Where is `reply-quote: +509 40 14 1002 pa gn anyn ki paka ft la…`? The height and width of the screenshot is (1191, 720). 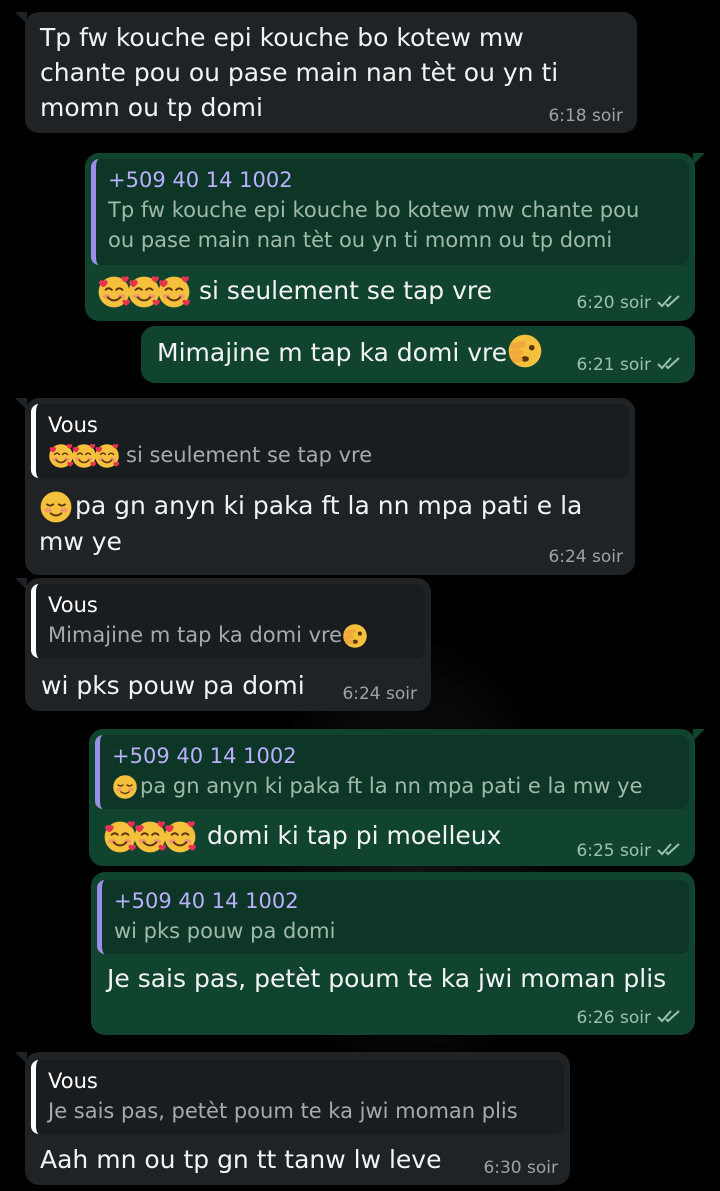
reply-quote: +509 40 14 1002 pa gn anyn ki paka ft la… is located at coordinates (392, 772).